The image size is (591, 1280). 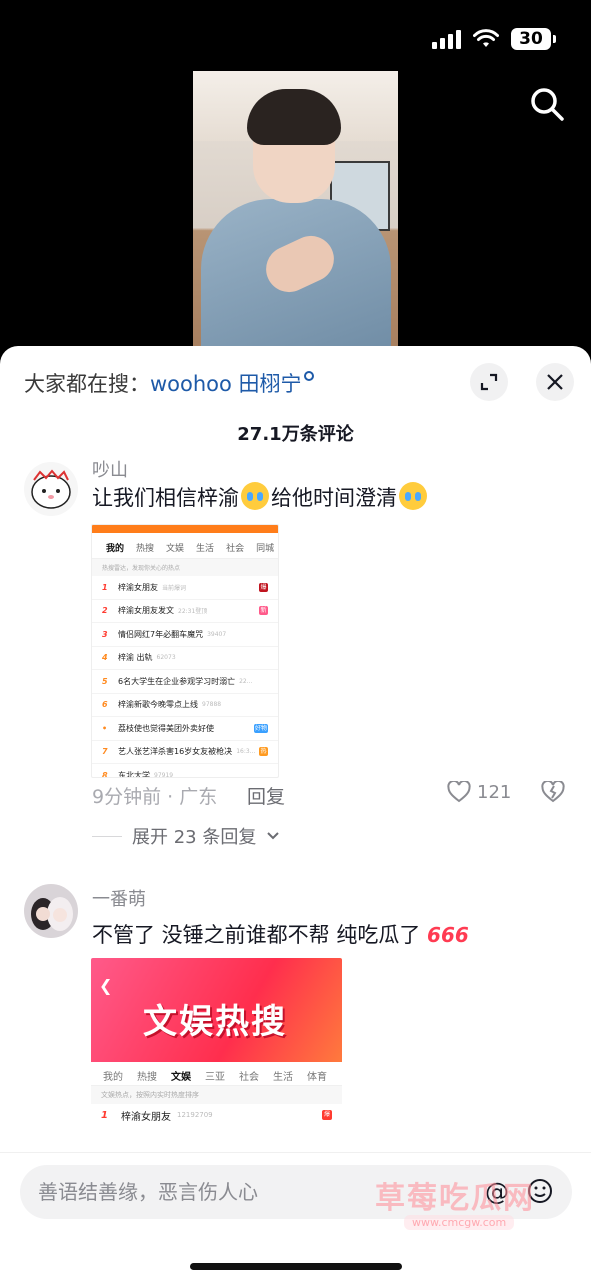 I want to click on hot-search-row: 7 艺人张艺洋杀害16岁女友被枪决 16:3... 热, so click(x=185, y=752).